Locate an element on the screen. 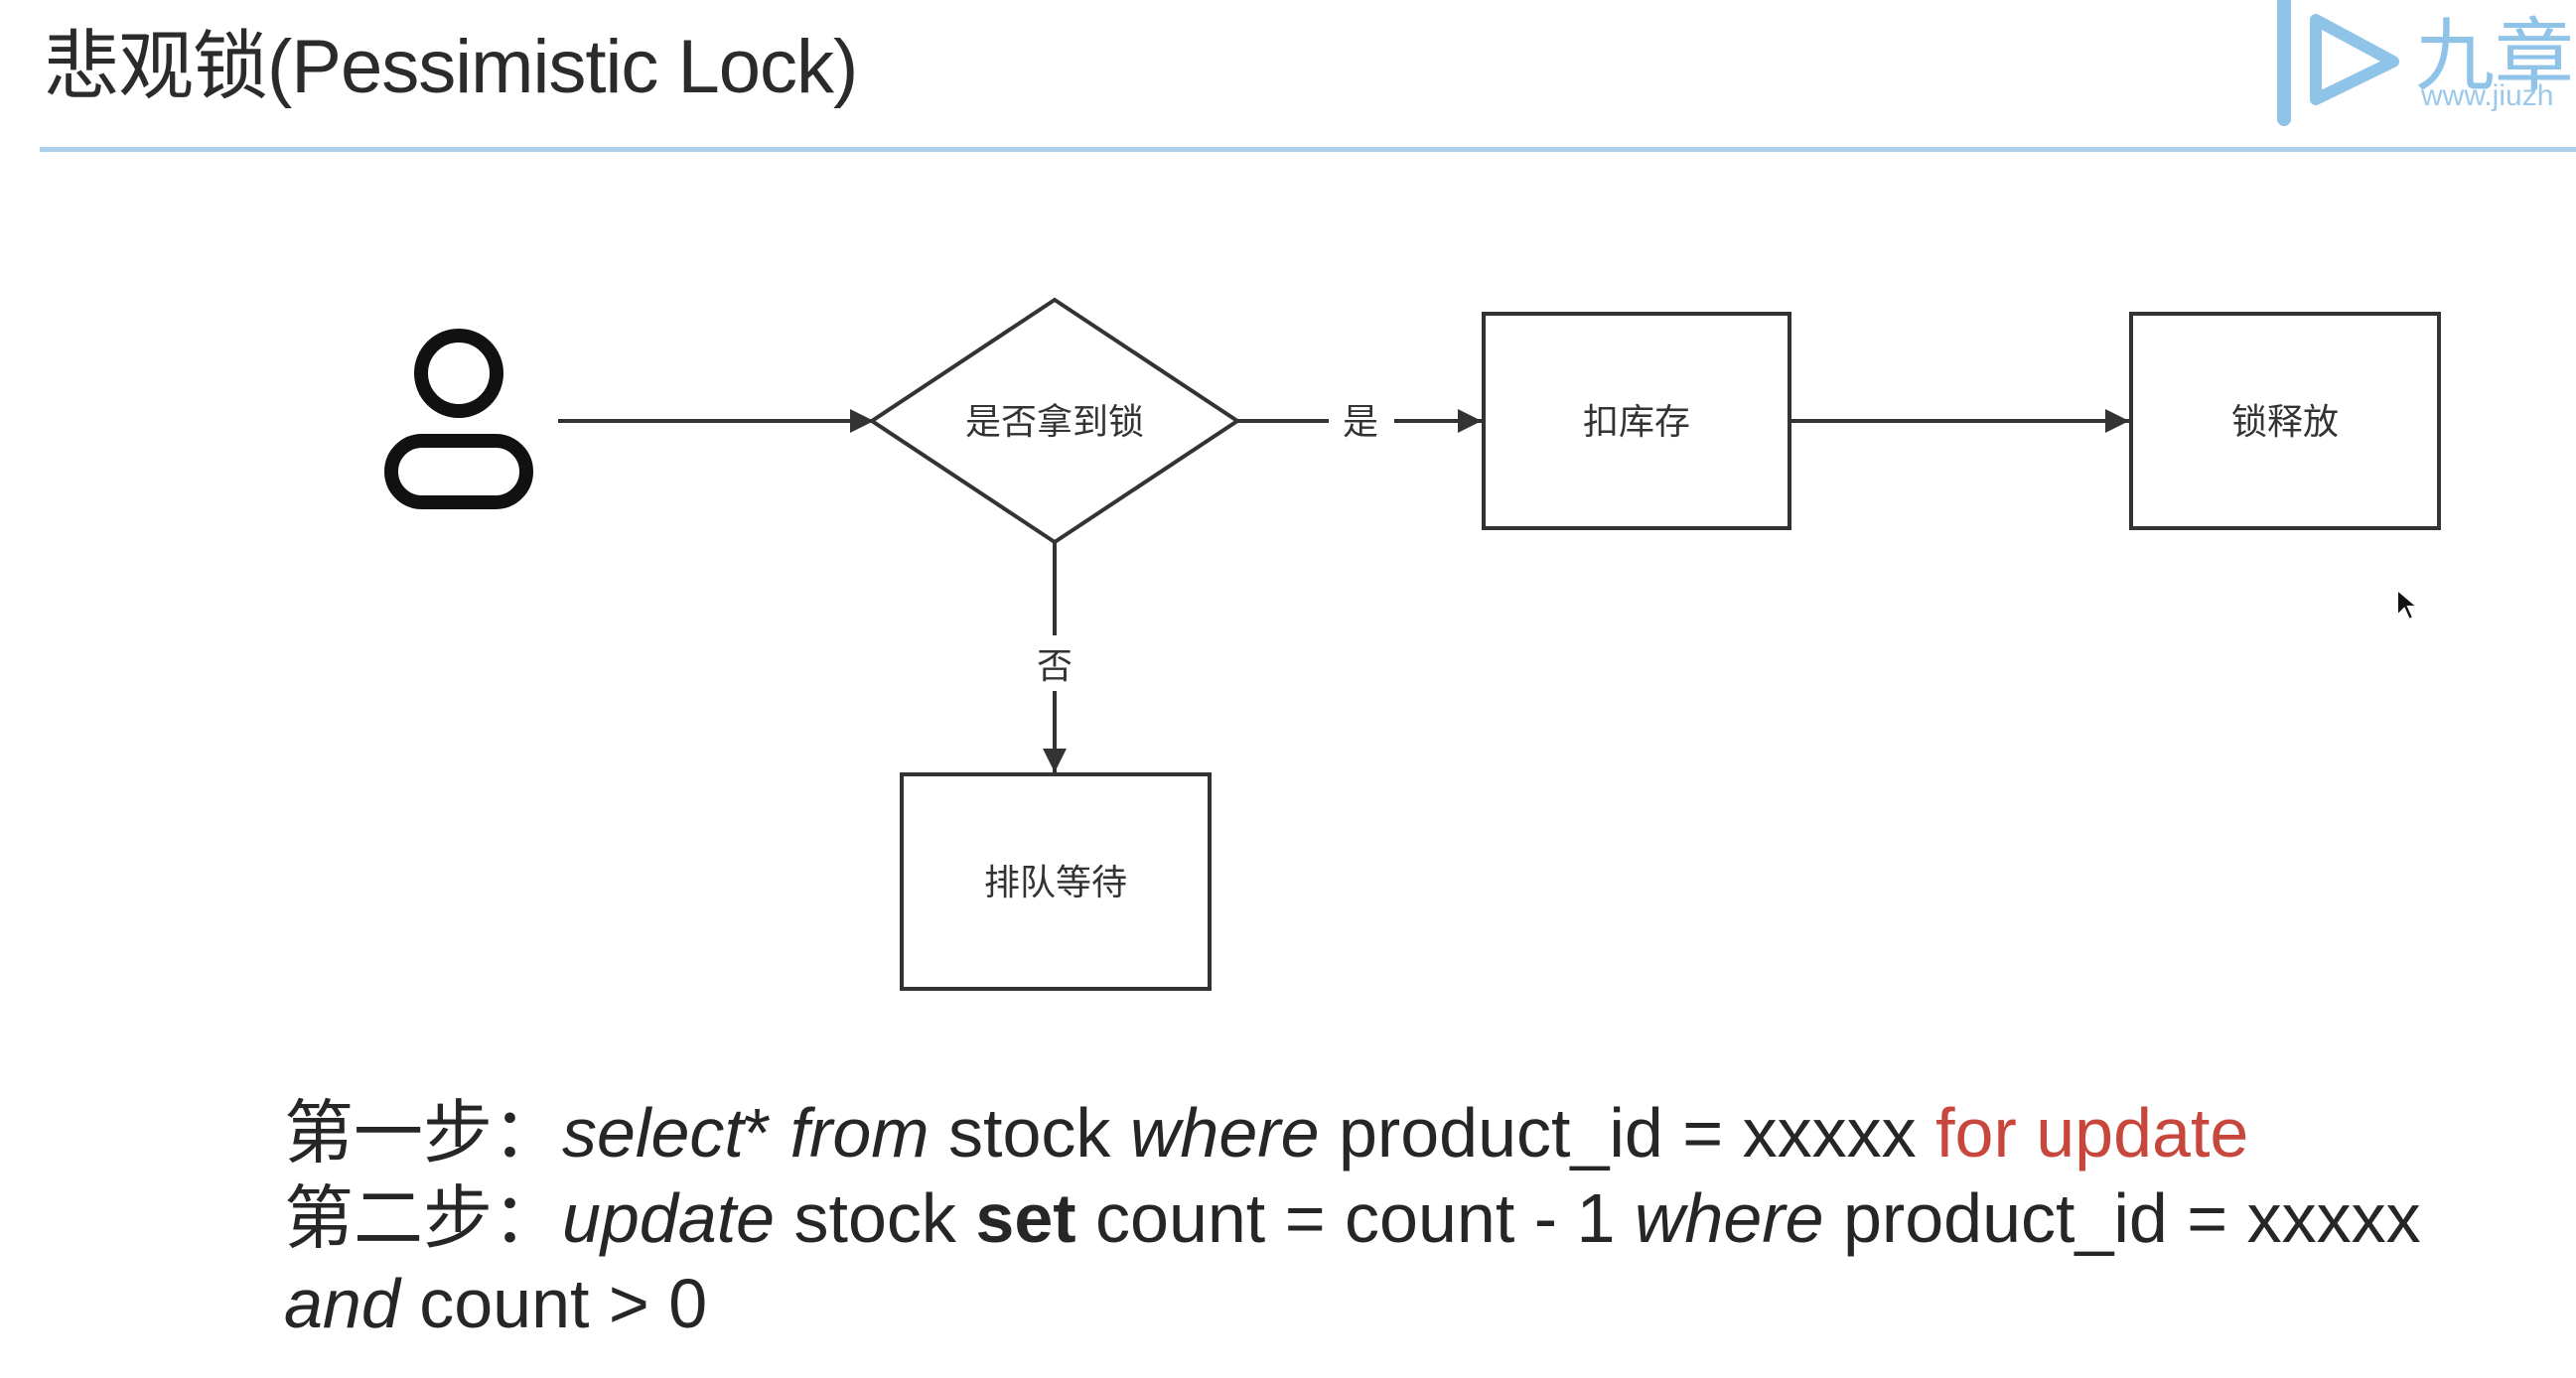  decision-label: 是否拿到锁 is located at coordinates (1054, 422).